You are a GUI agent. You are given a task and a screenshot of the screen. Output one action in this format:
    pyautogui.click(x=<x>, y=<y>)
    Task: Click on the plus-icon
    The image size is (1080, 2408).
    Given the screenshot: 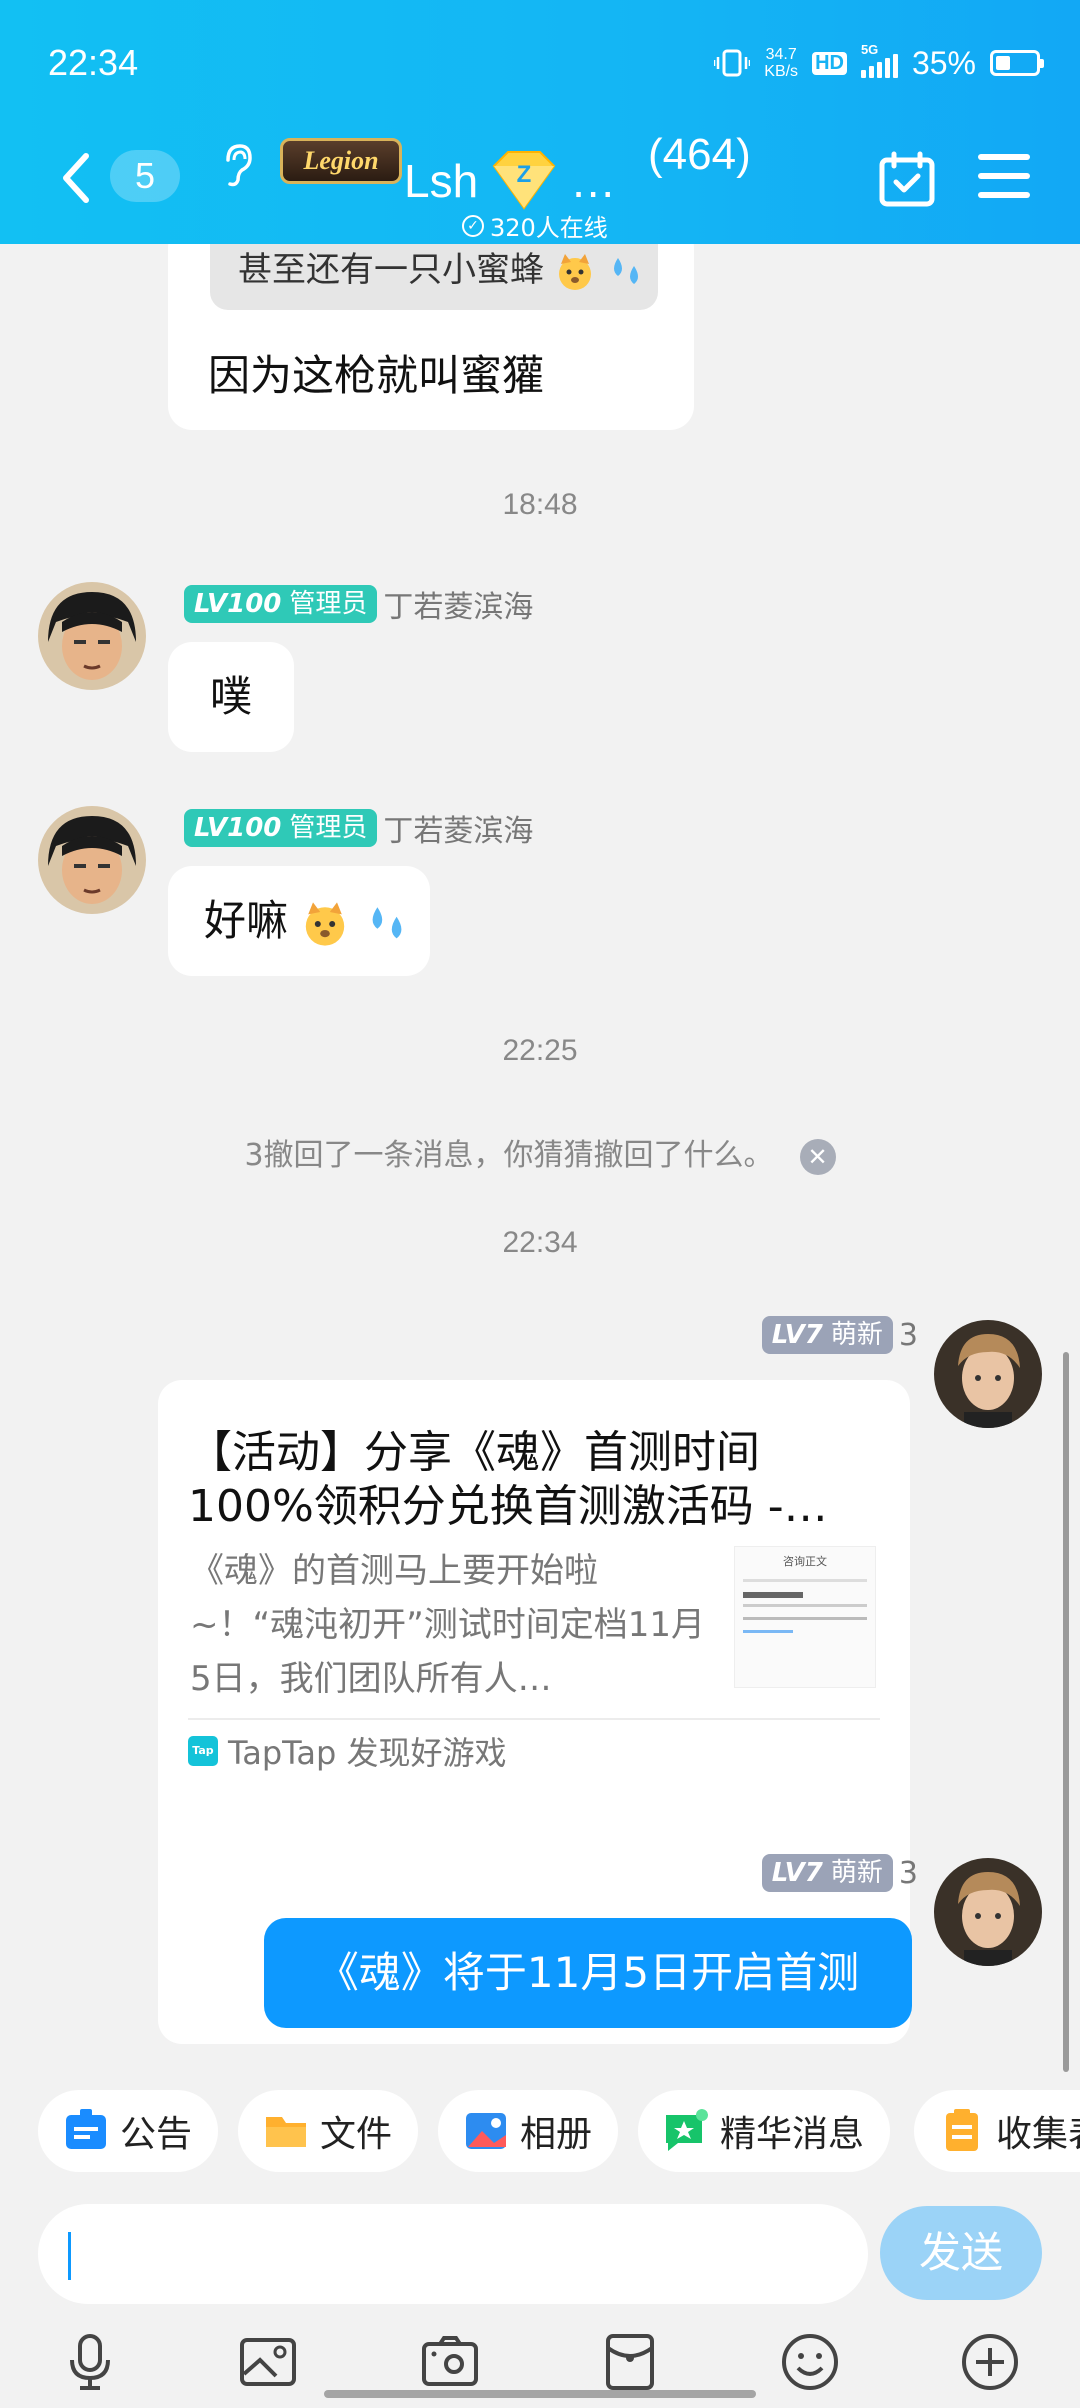 What is the action you would take?
    pyautogui.click(x=990, y=2362)
    